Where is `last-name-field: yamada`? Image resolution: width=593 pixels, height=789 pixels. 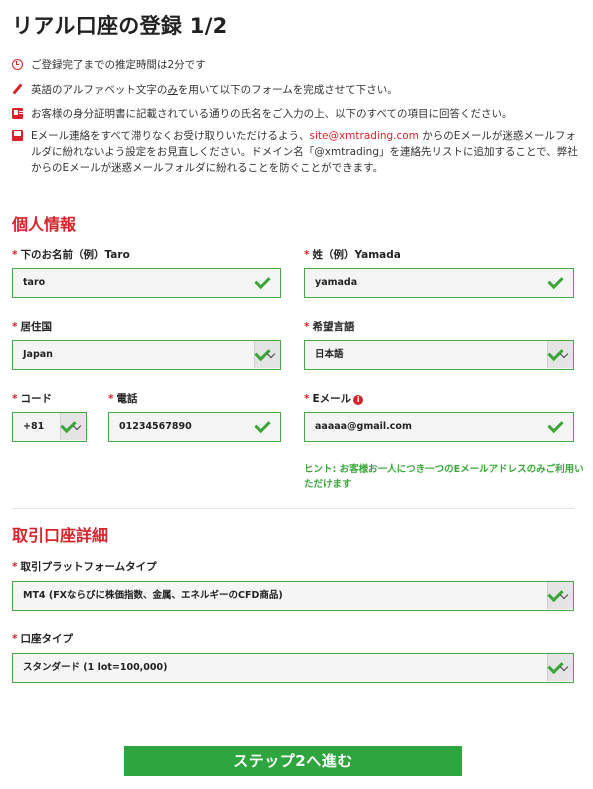
last-name-field: yamada is located at coordinates (439, 283).